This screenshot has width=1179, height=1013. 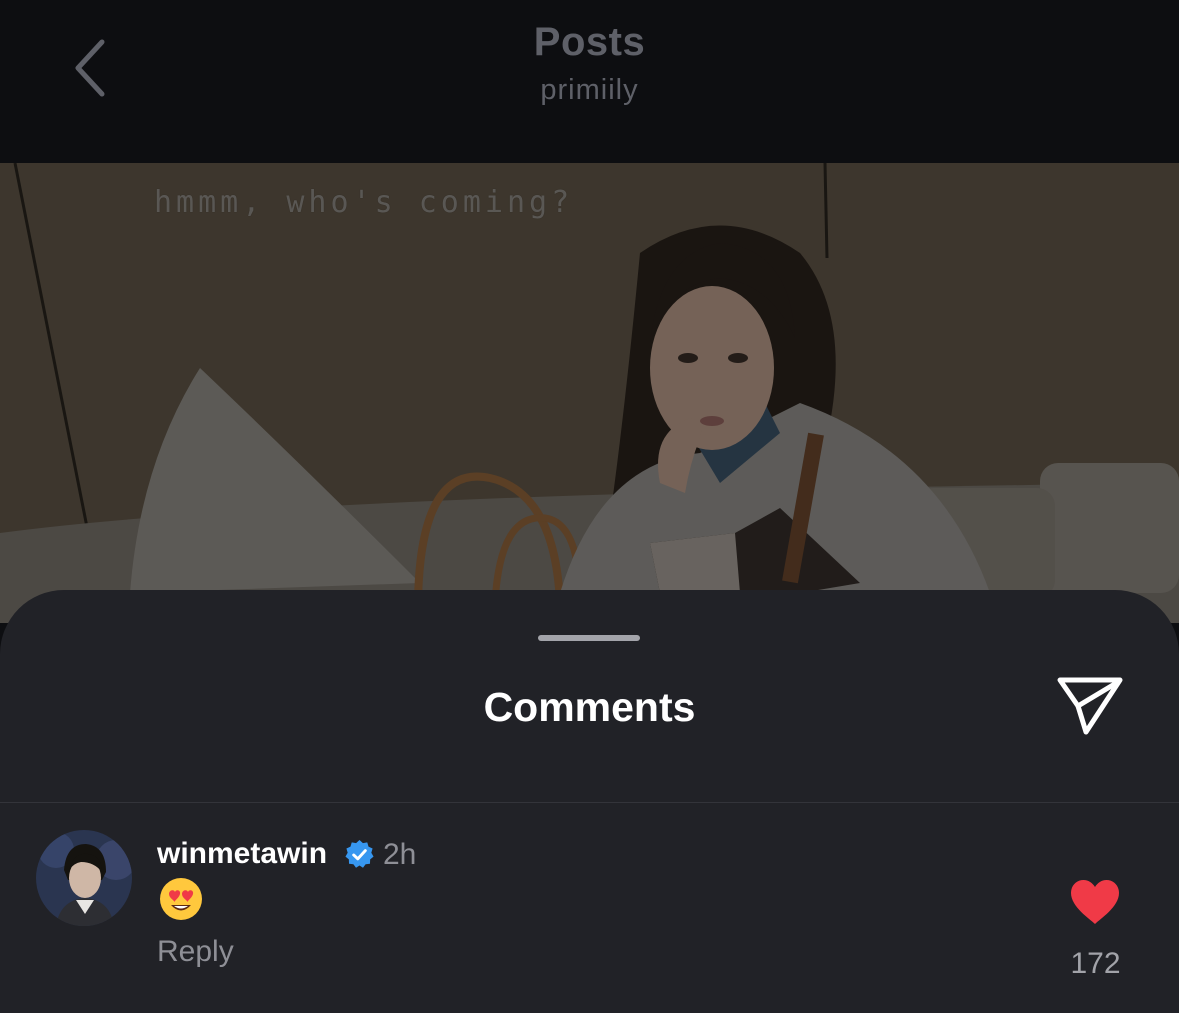 I want to click on sheet-drag-handle, so click(x=589, y=638).